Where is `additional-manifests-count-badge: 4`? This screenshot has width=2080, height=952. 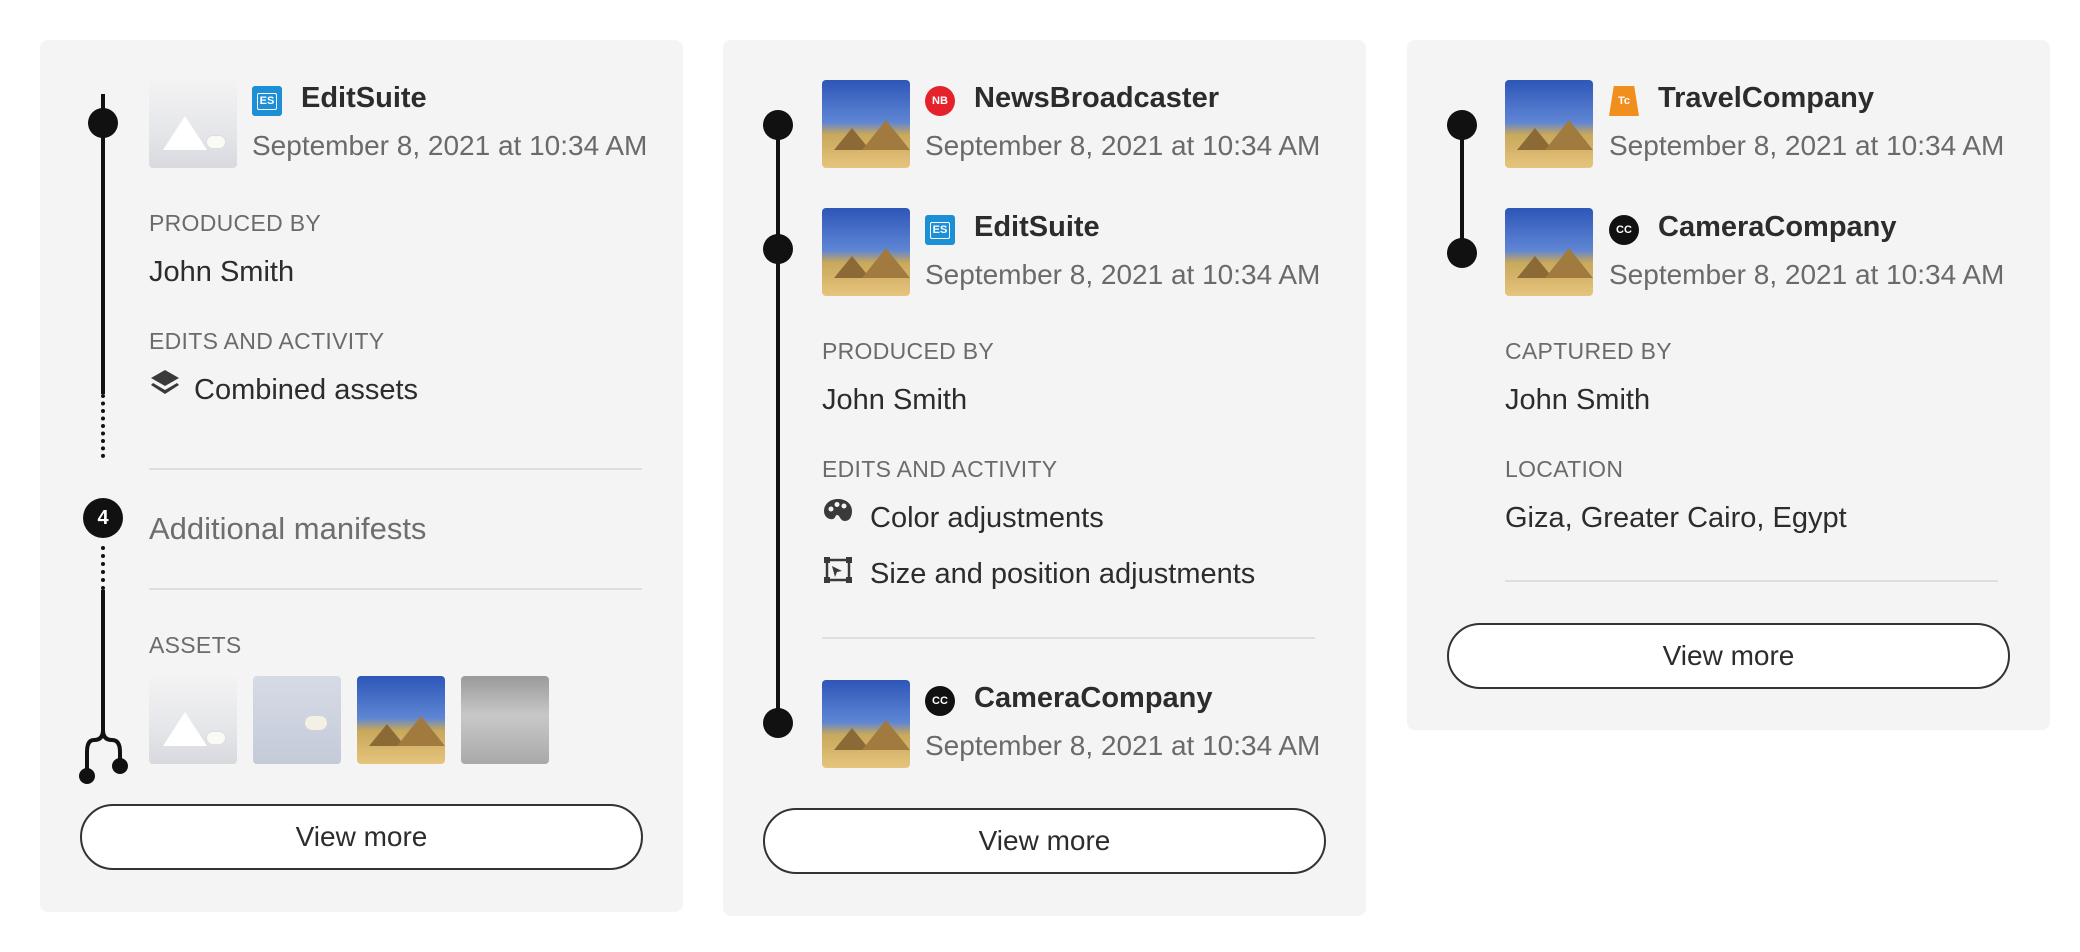
additional-manifests-count-badge: 4 is located at coordinates (103, 518).